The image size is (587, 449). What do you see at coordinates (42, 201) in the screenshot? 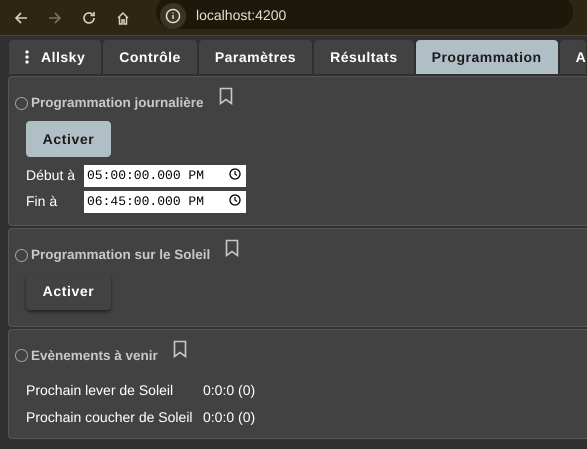
I see `field-label: Fin à` at bounding box center [42, 201].